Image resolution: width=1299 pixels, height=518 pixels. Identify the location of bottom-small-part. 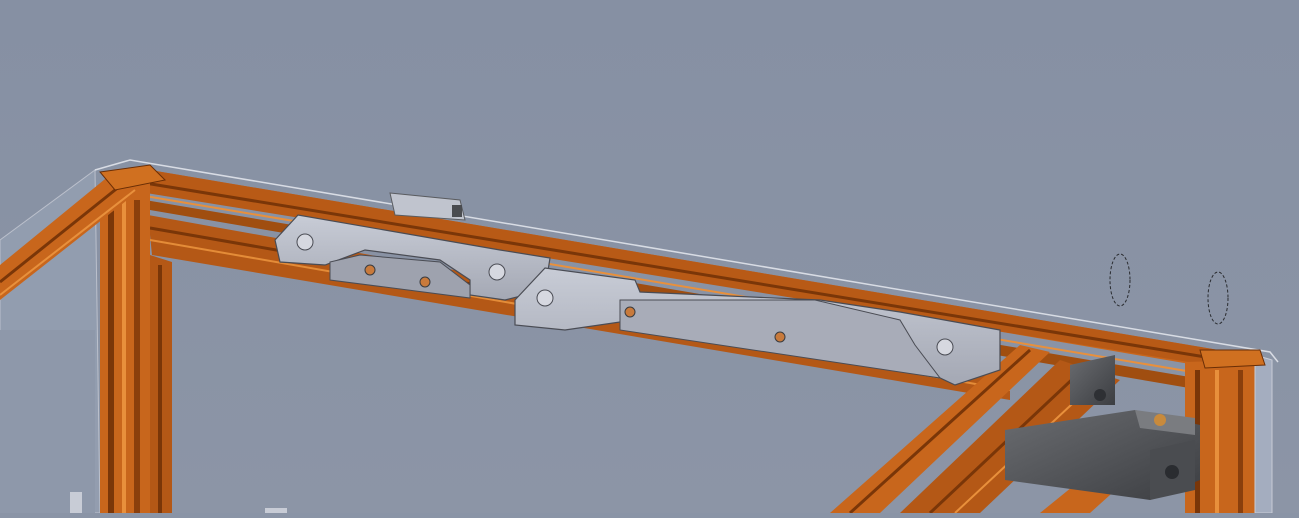
(276, 510).